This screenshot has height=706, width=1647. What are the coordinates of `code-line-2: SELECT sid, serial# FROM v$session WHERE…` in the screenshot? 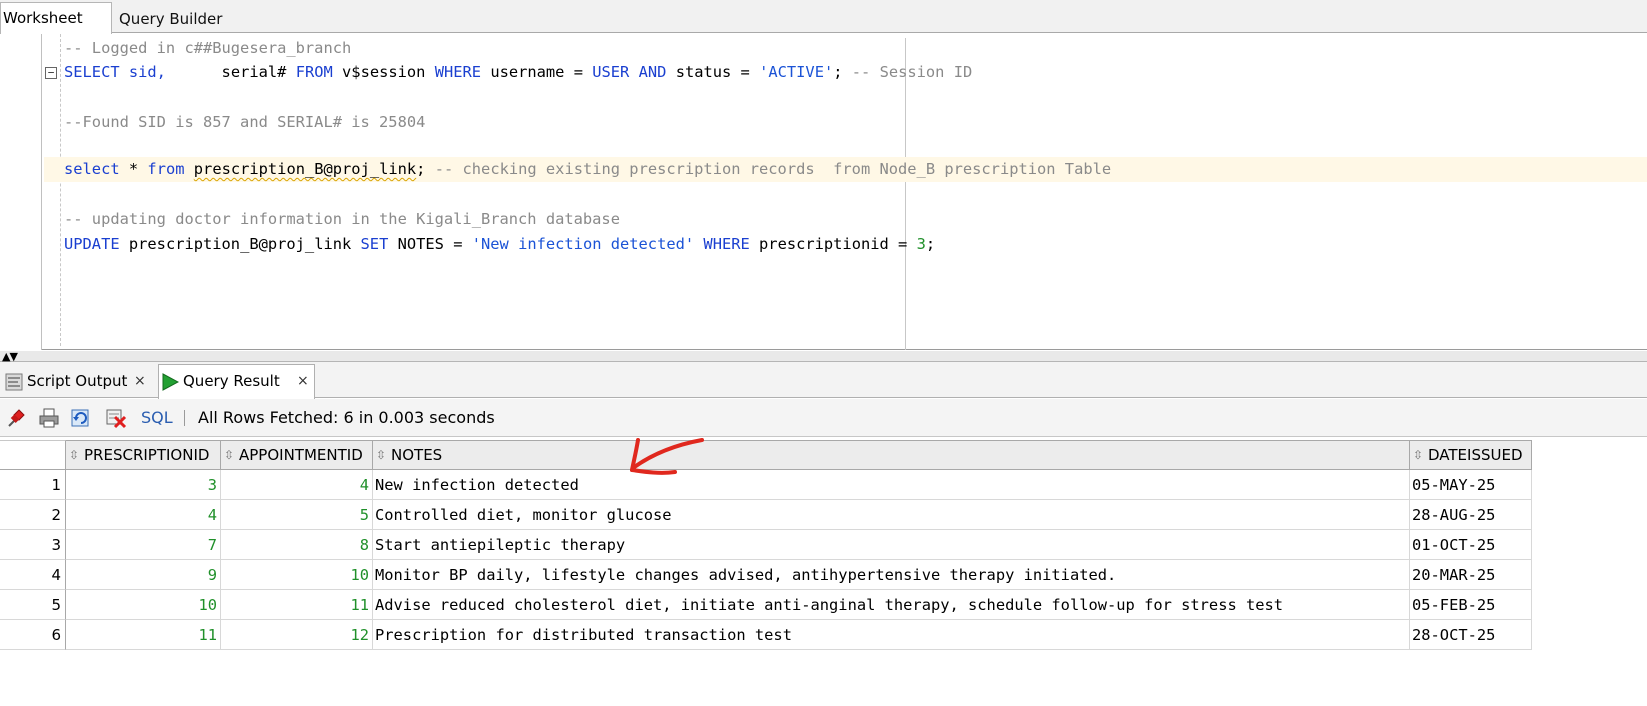 It's located at (518, 72).